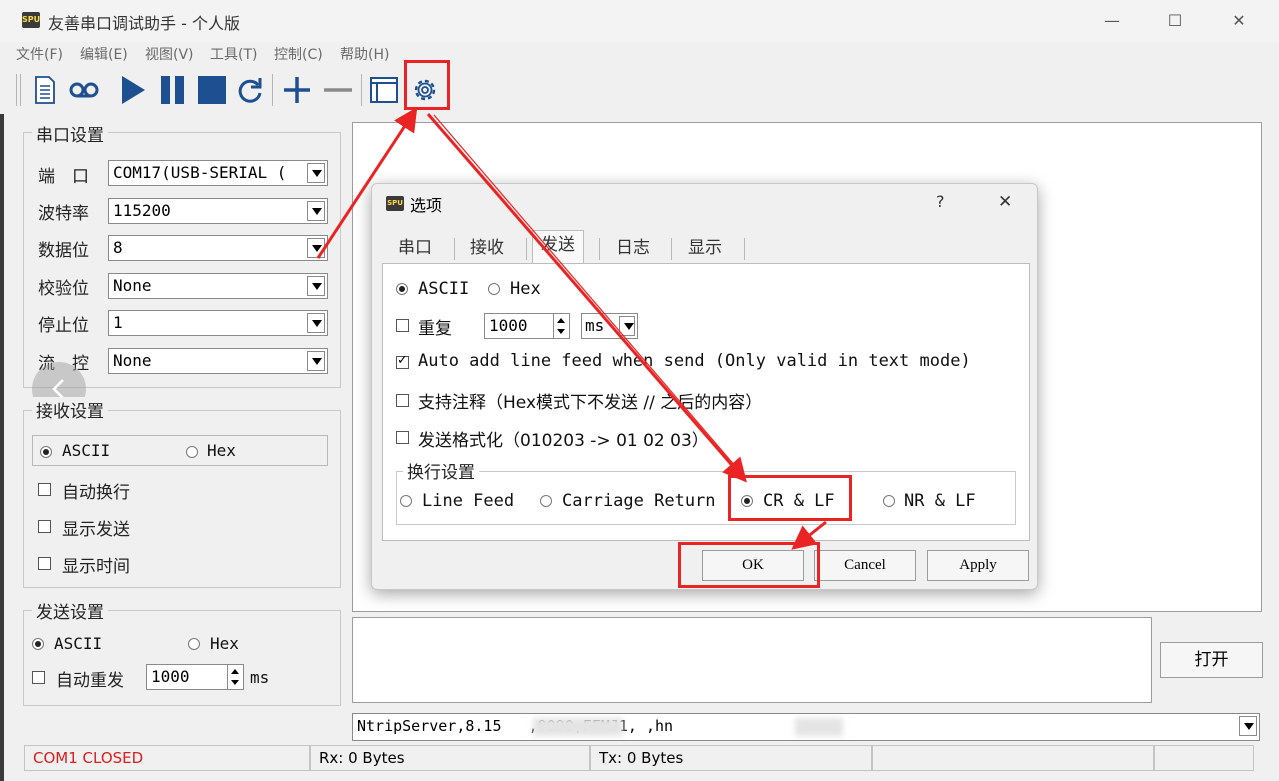 This screenshot has width=1279, height=781. What do you see at coordinates (169, 54) in the screenshot?
I see `menu-view: 视图(V)` at bounding box center [169, 54].